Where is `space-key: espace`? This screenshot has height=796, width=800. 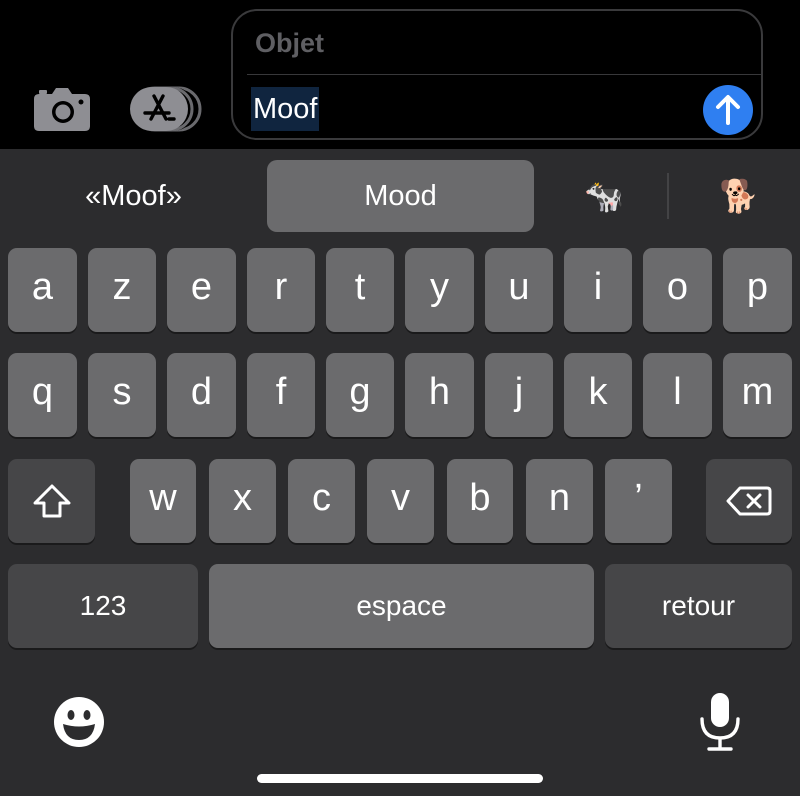 space-key: espace is located at coordinates (401, 606).